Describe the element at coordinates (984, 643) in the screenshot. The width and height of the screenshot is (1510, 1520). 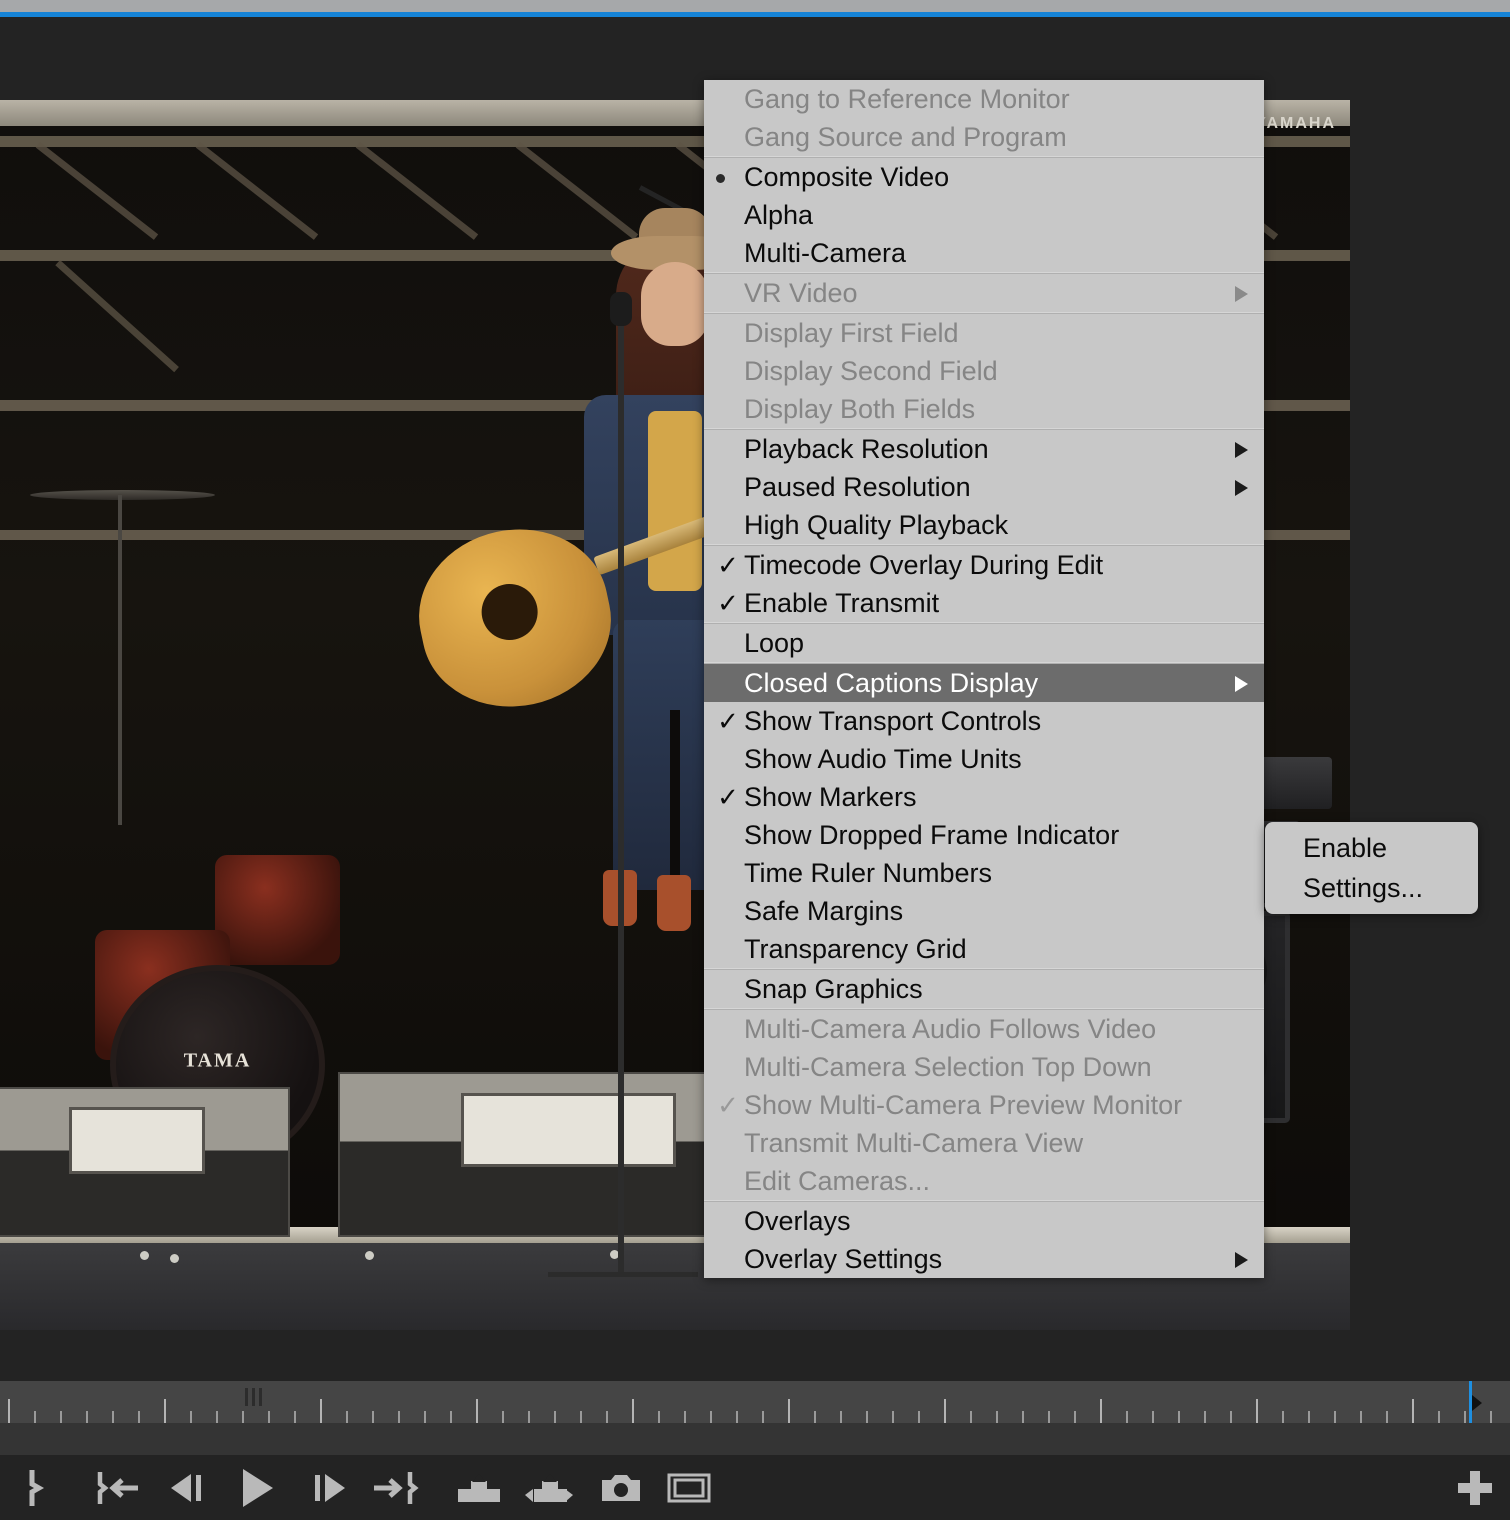
I see `menu-item-loop: Loop` at that location.